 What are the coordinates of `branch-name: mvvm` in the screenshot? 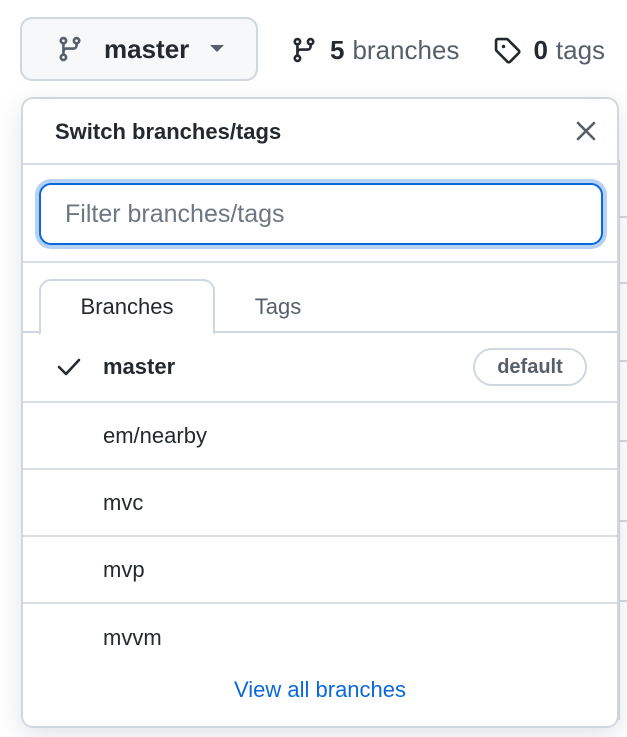 It's located at (132, 637).